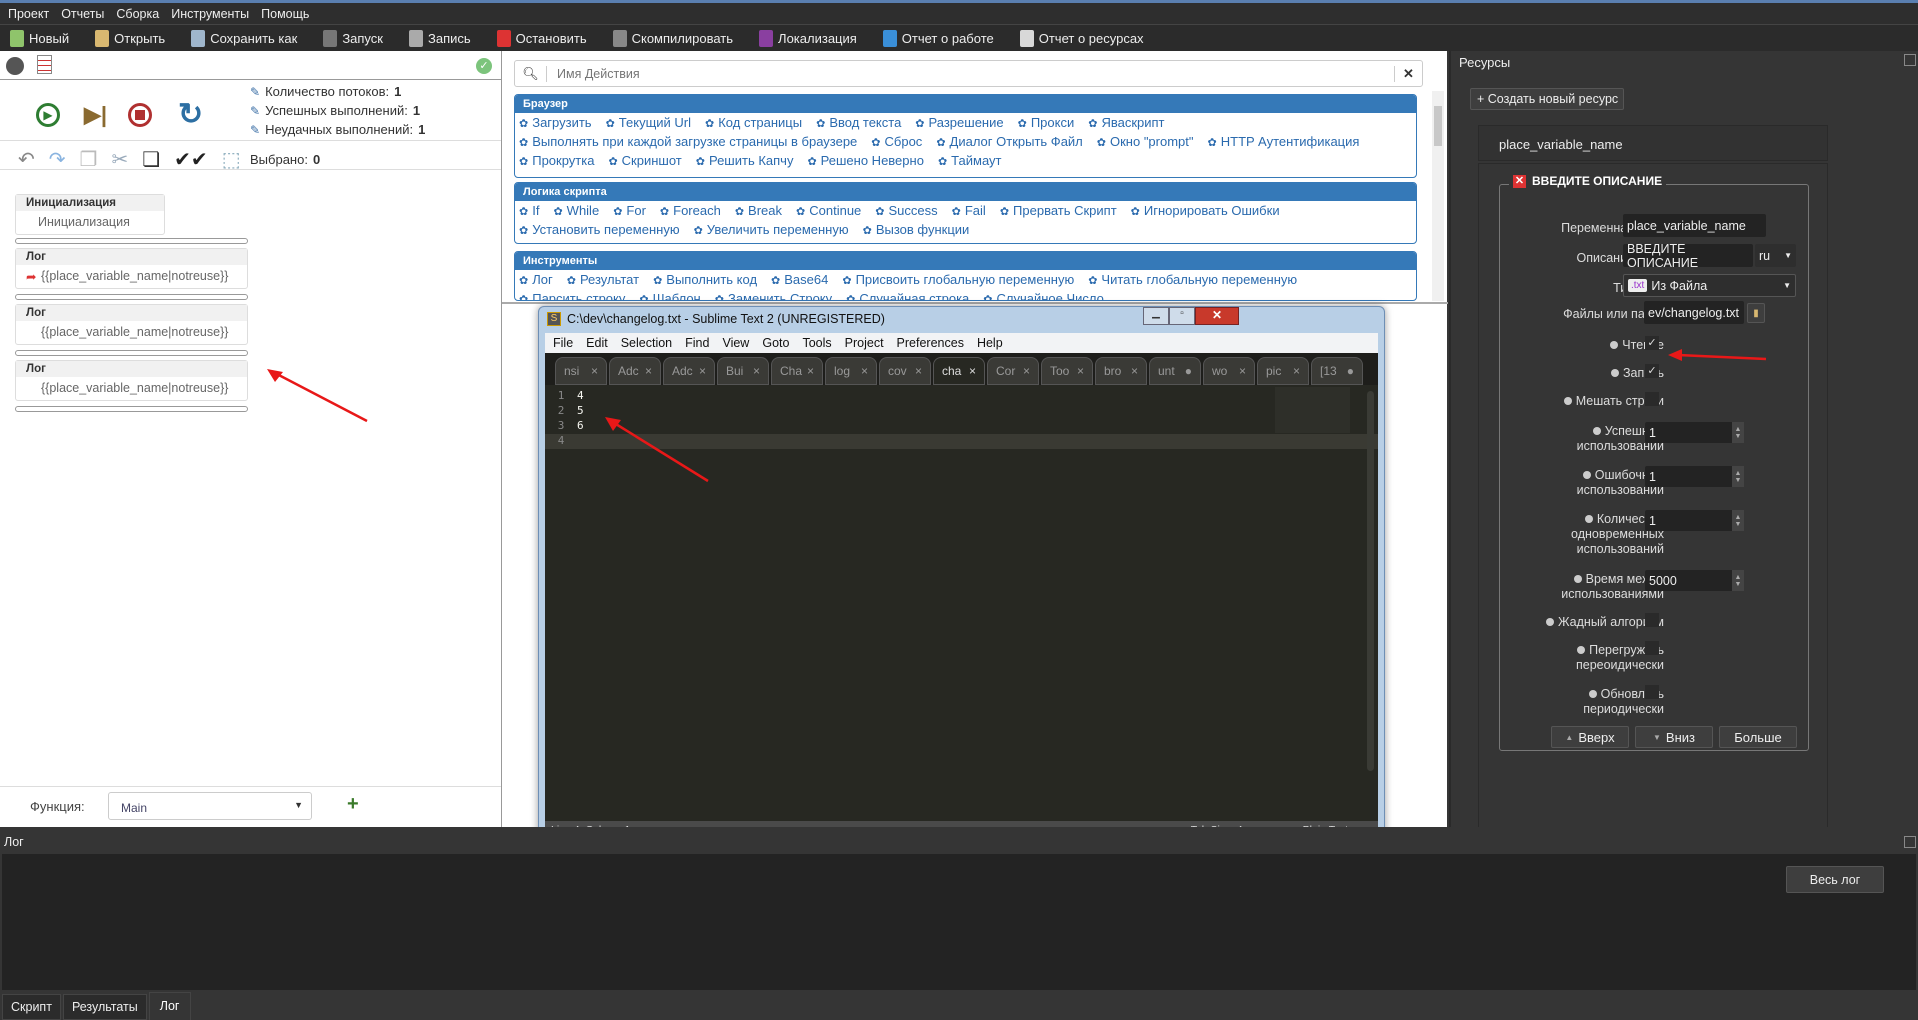 The height and width of the screenshot is (1020, 1918). Describe the element at coordinates (743, 371) in the screenshot. I see `editor-tab: Bui ×` at that location.